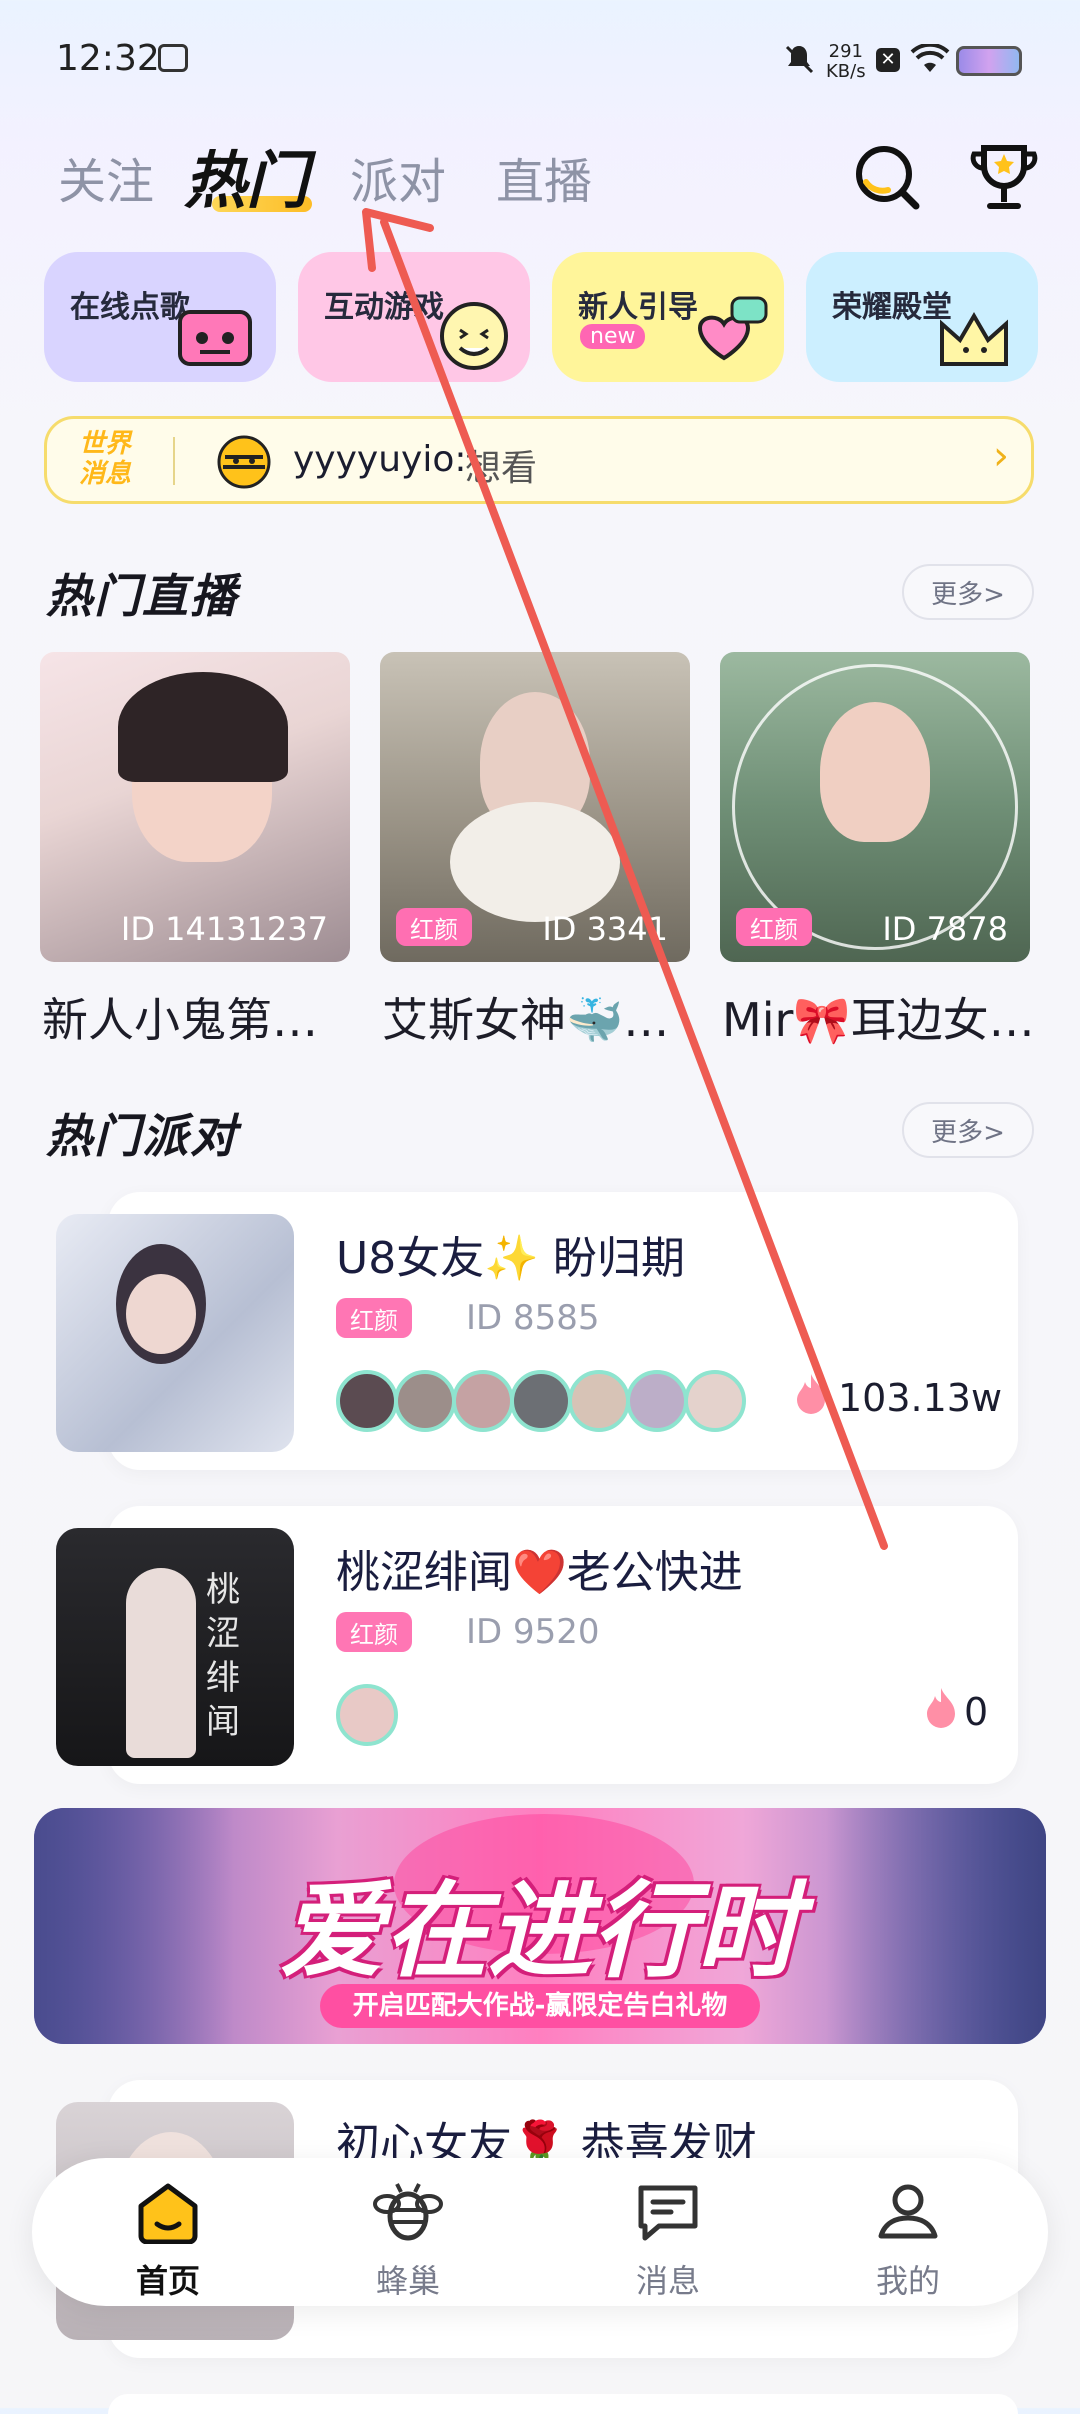  What do you see at coordinates (989, 61) in the screenshot?
I see `battery-icon` at bounding box center [989, 61].